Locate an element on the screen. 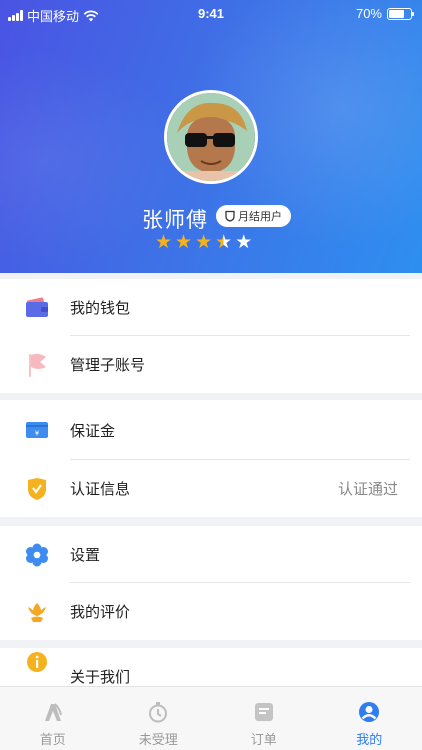  menu-item-about: 关于我们 is located at coordinates (211, 667).